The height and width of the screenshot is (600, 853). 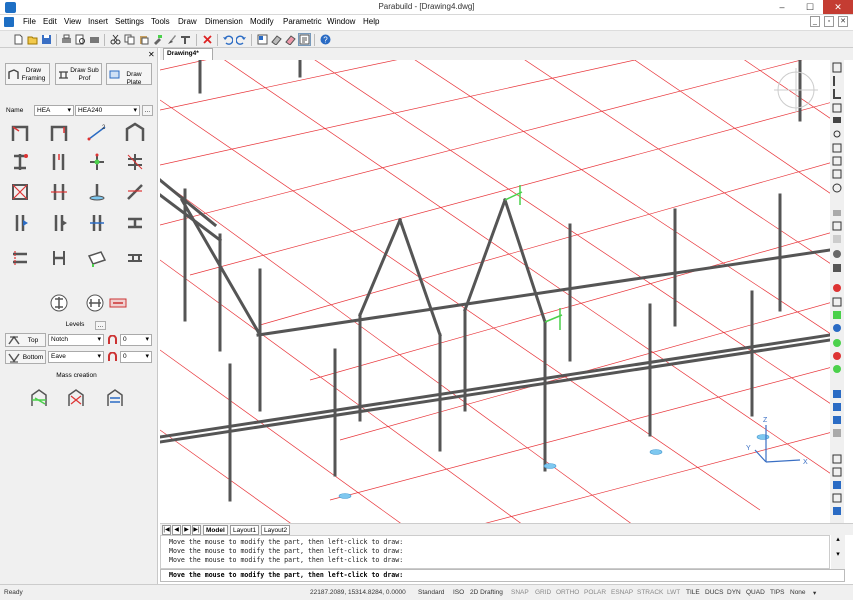 I want to click on menu-modify: Modify, so click(x=262, y=21).